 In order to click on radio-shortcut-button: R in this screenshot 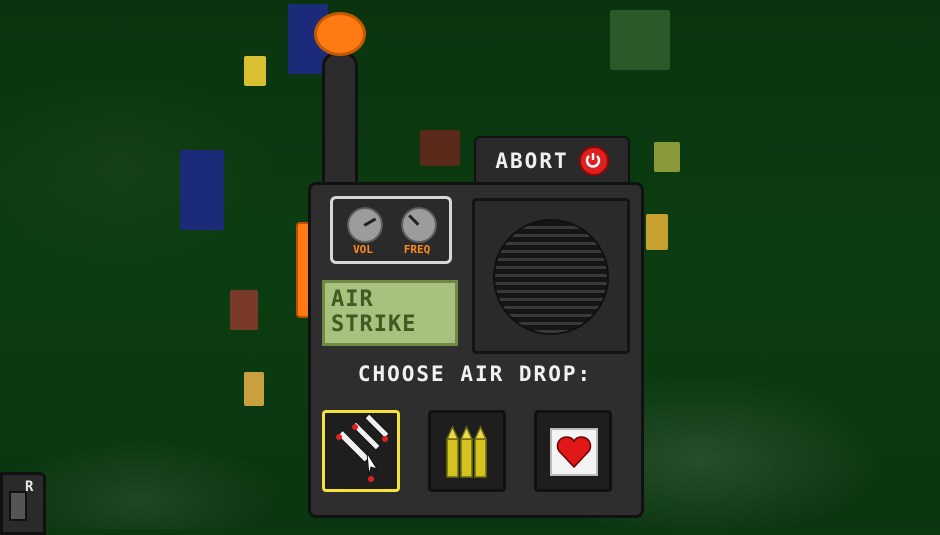, I will do `click(23, 503)`.